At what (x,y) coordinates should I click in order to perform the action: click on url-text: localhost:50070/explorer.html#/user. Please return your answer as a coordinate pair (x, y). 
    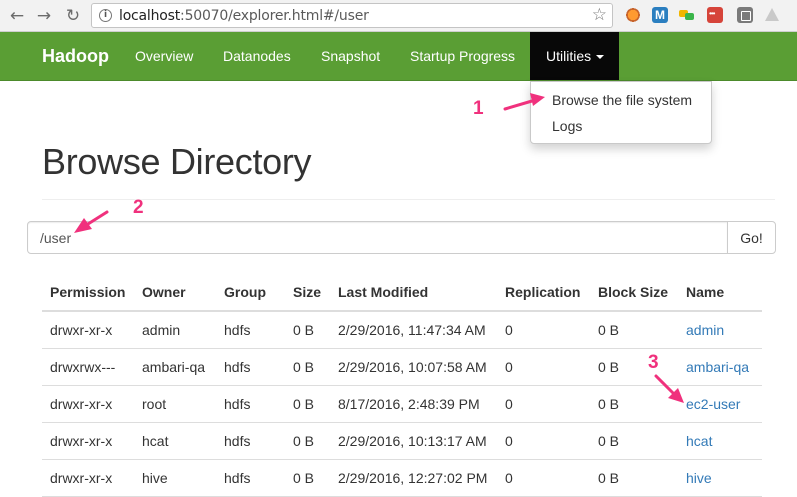
    Looking at the image, I should click on (244, 16).